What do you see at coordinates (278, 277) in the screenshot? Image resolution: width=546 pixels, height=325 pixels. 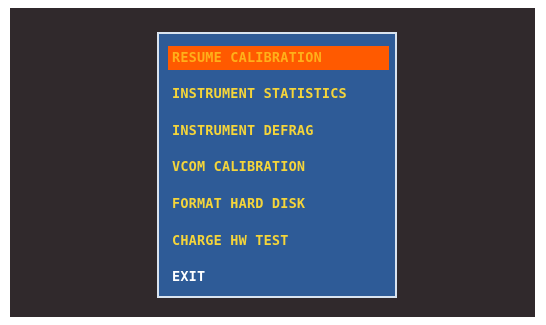 I see `menu-item-exit: EXIT` at bounding box center [278, 277].